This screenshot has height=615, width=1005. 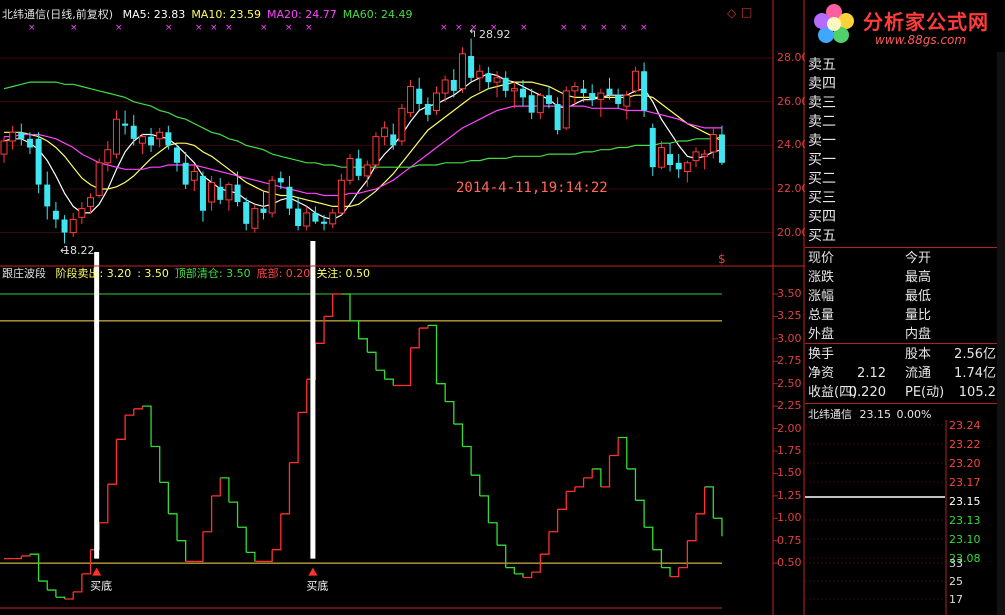 What do you see at coordinates (975, 373) in the screenshot?
I see `quote-value: 1.74亿` at bounding box center [975, 373].